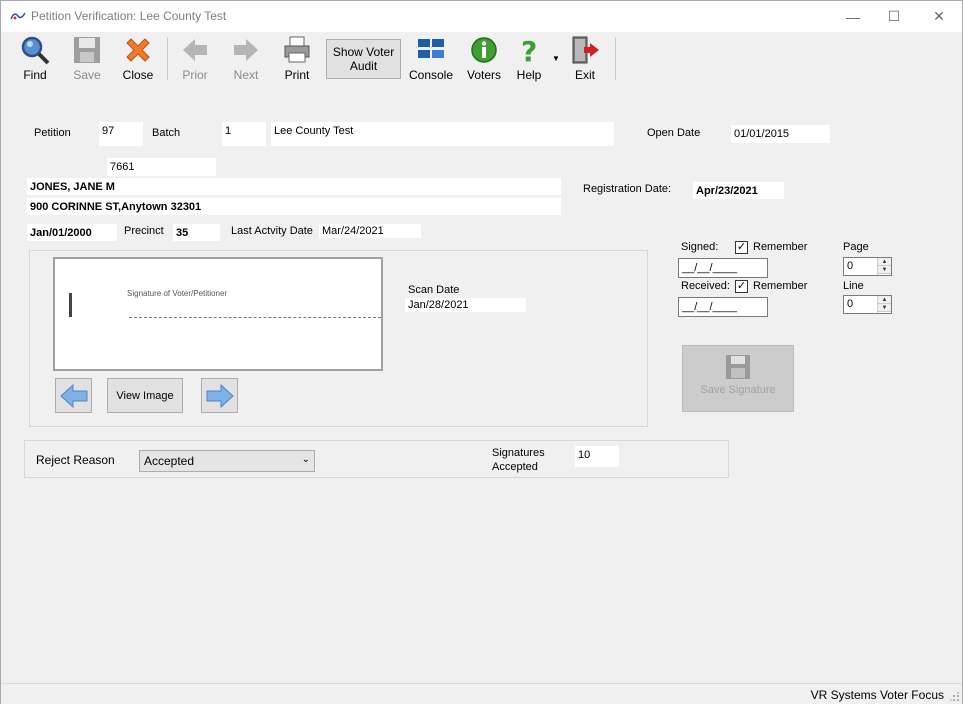 Image resolution: width=963 pixels, height=704 pixels. I want to click on close-icon: ✕, so click(939, 16).